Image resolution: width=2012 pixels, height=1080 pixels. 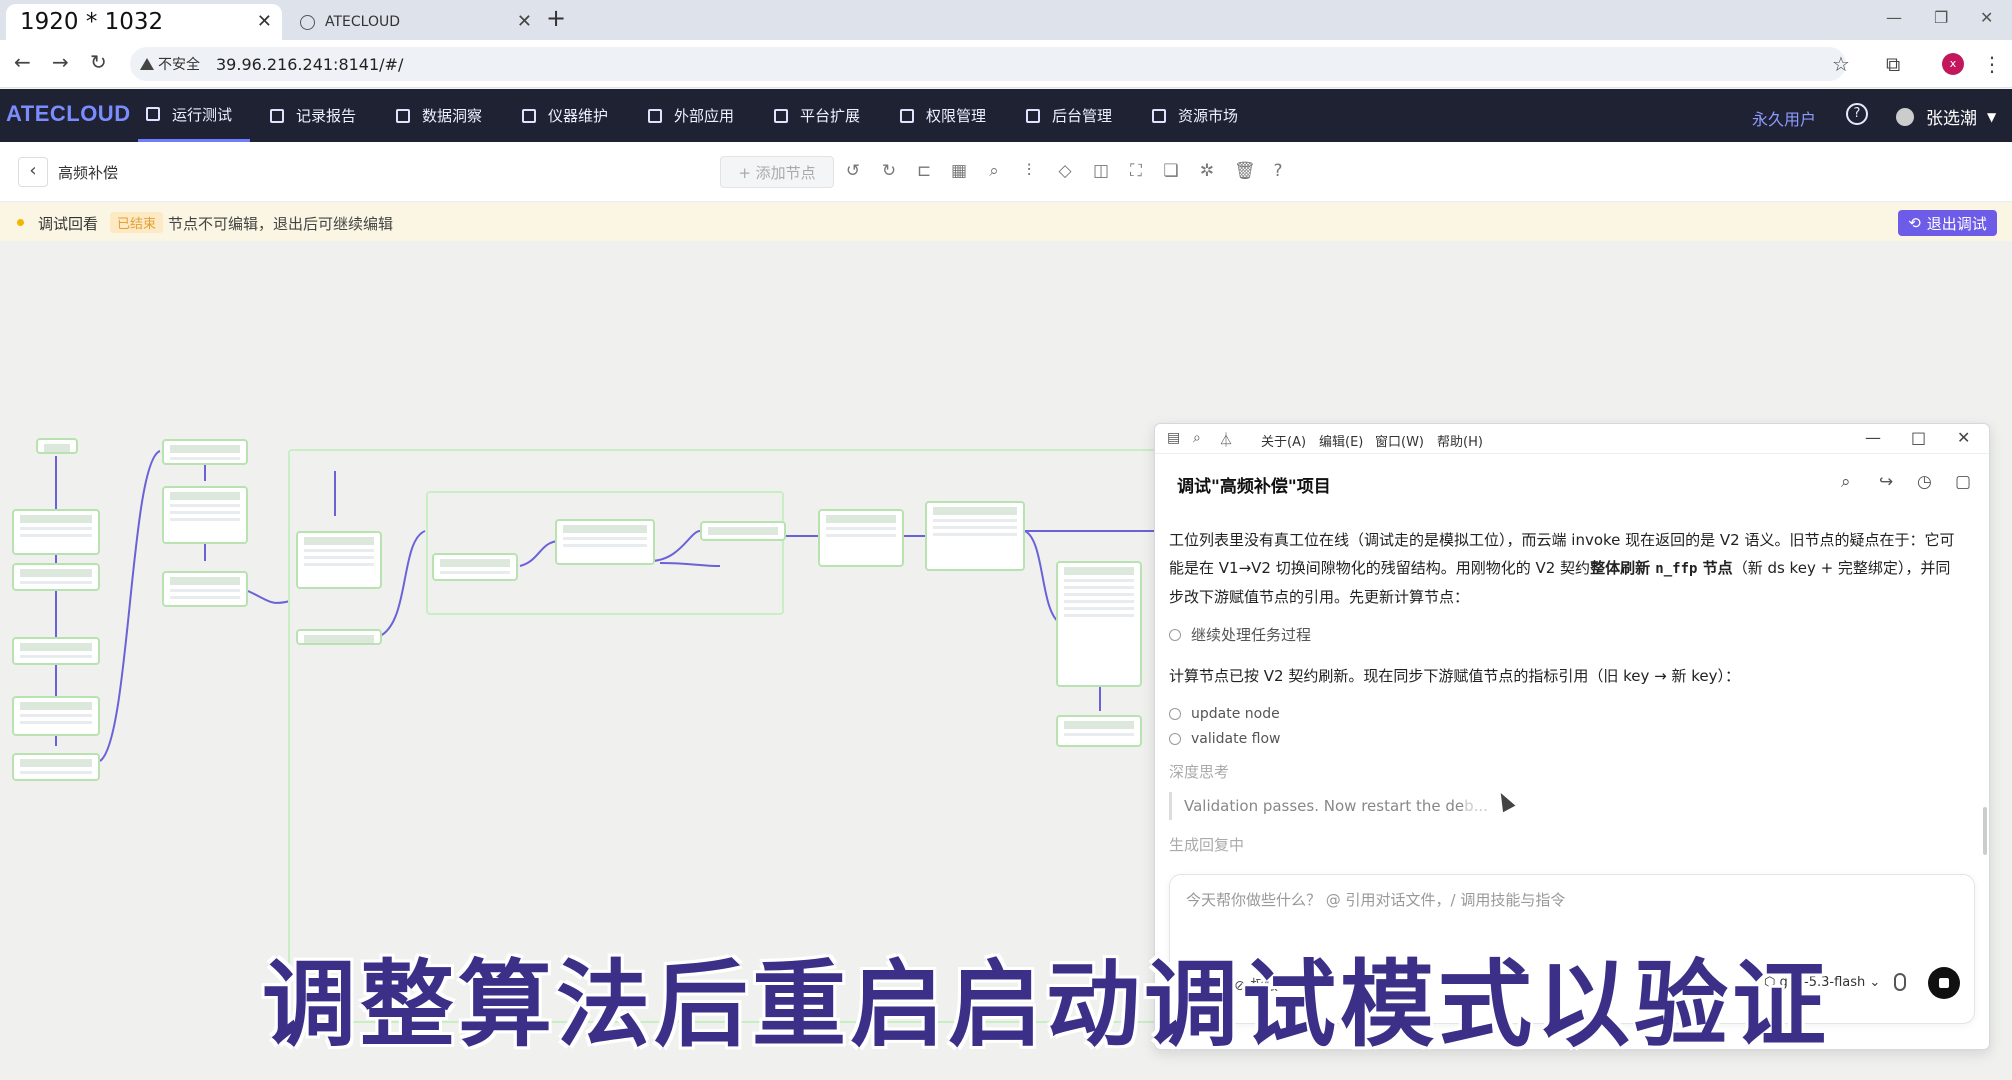 I want to click on app-logo: ATECLOUD, so click(x=68, y=114).